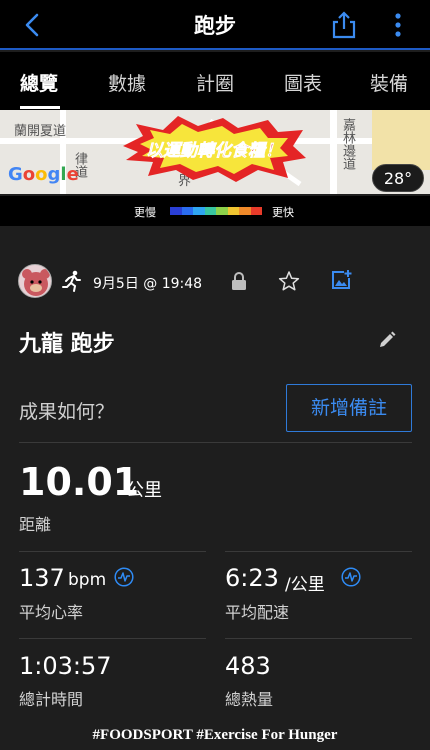  What do you see at coordinates (40, 131) in the screenshot?
I see `map-street-label: 蘭開夏道` at bounding box center [40, 131].